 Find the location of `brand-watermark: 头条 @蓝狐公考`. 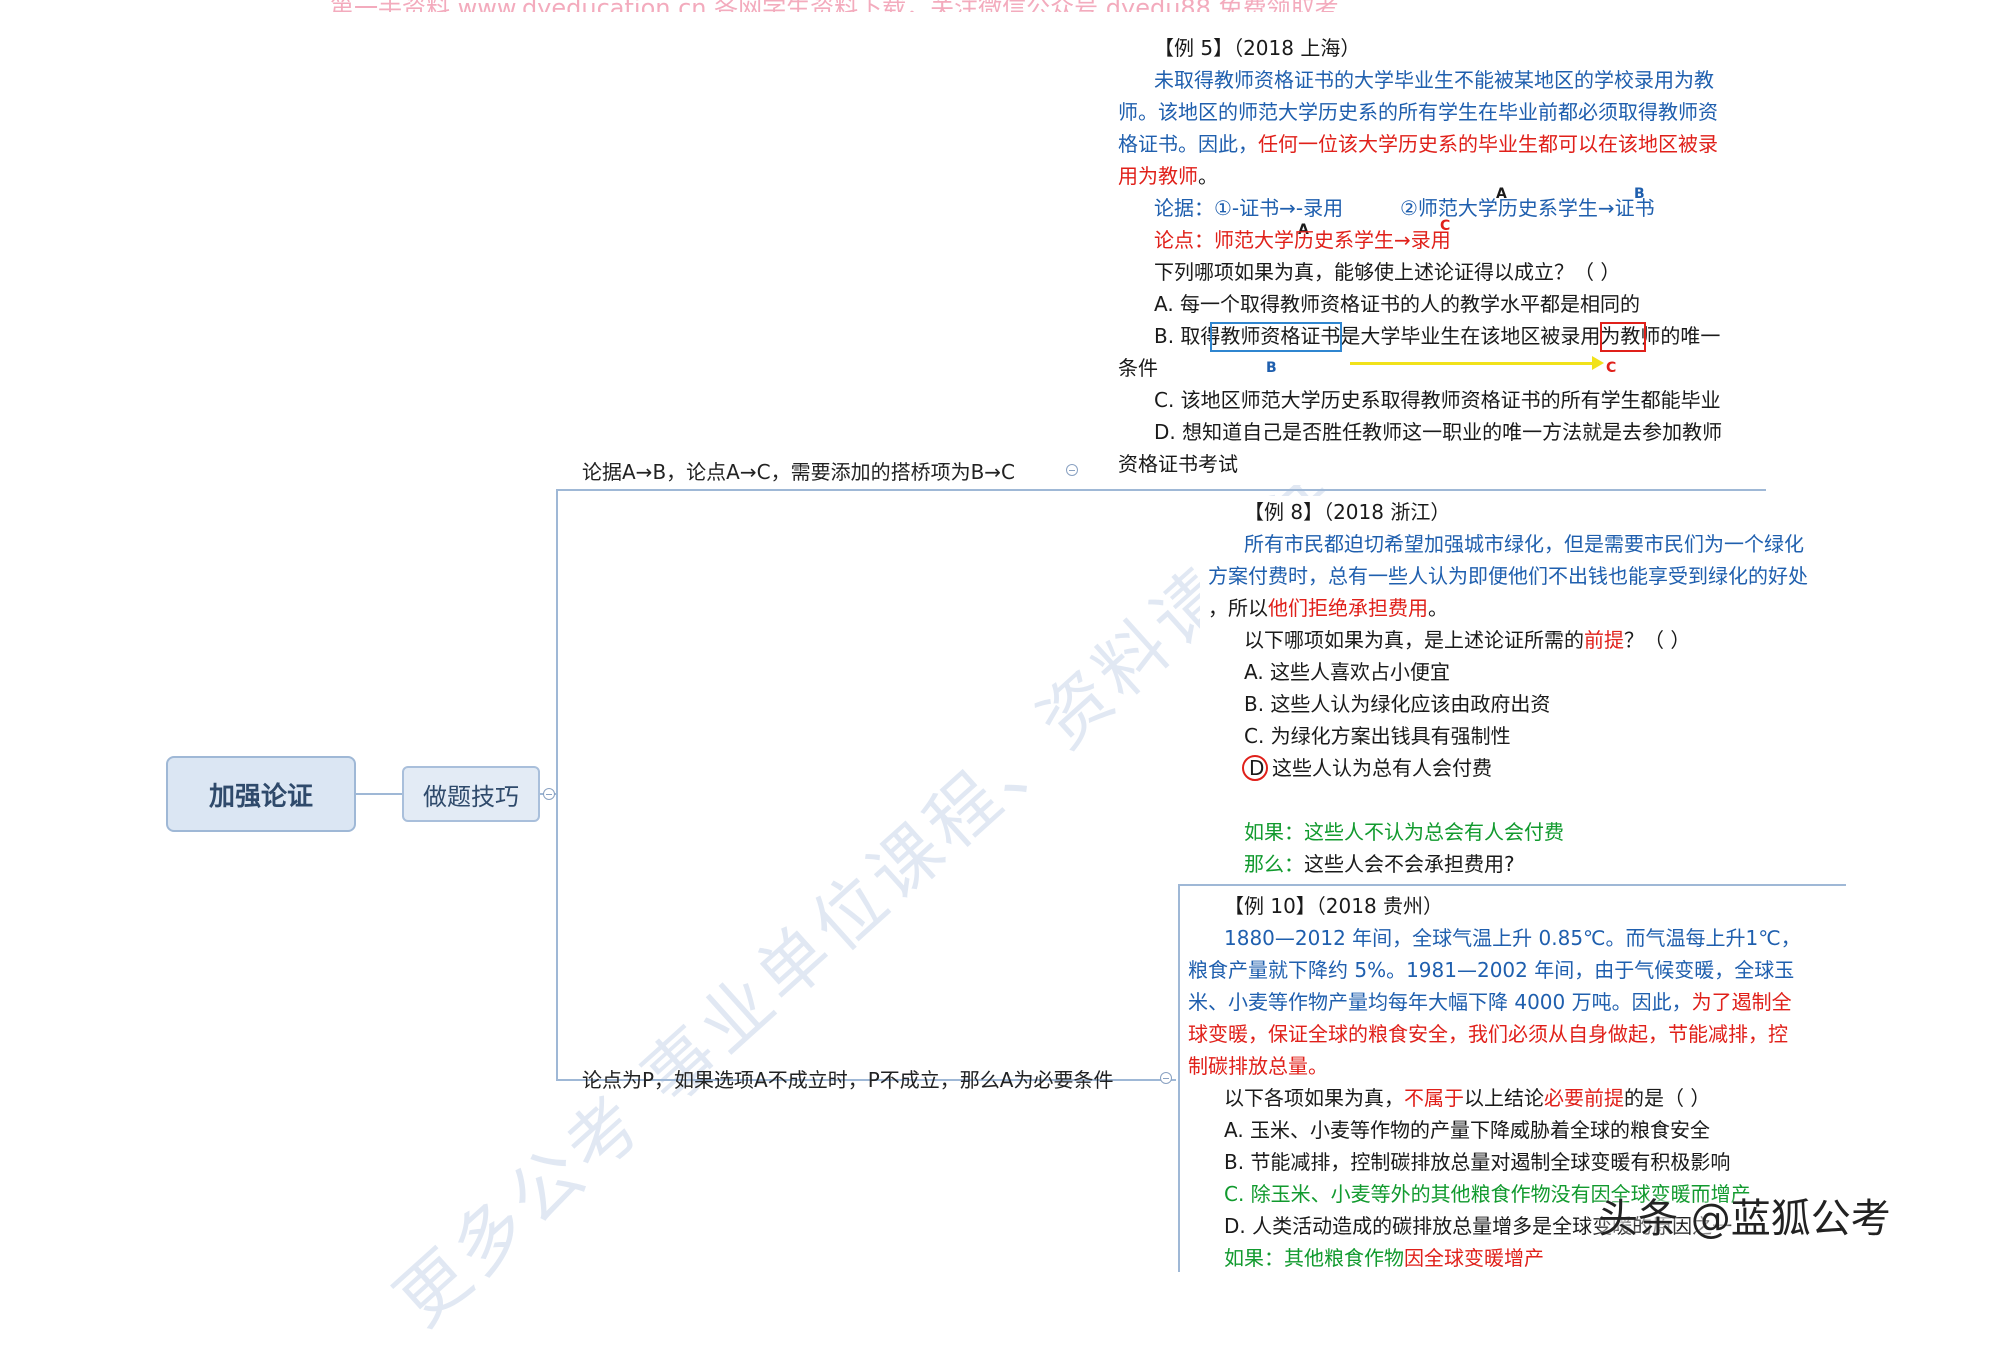

brand-watermark: 头条 @蓝狐公考 is located at coordinates (1744, 1219).